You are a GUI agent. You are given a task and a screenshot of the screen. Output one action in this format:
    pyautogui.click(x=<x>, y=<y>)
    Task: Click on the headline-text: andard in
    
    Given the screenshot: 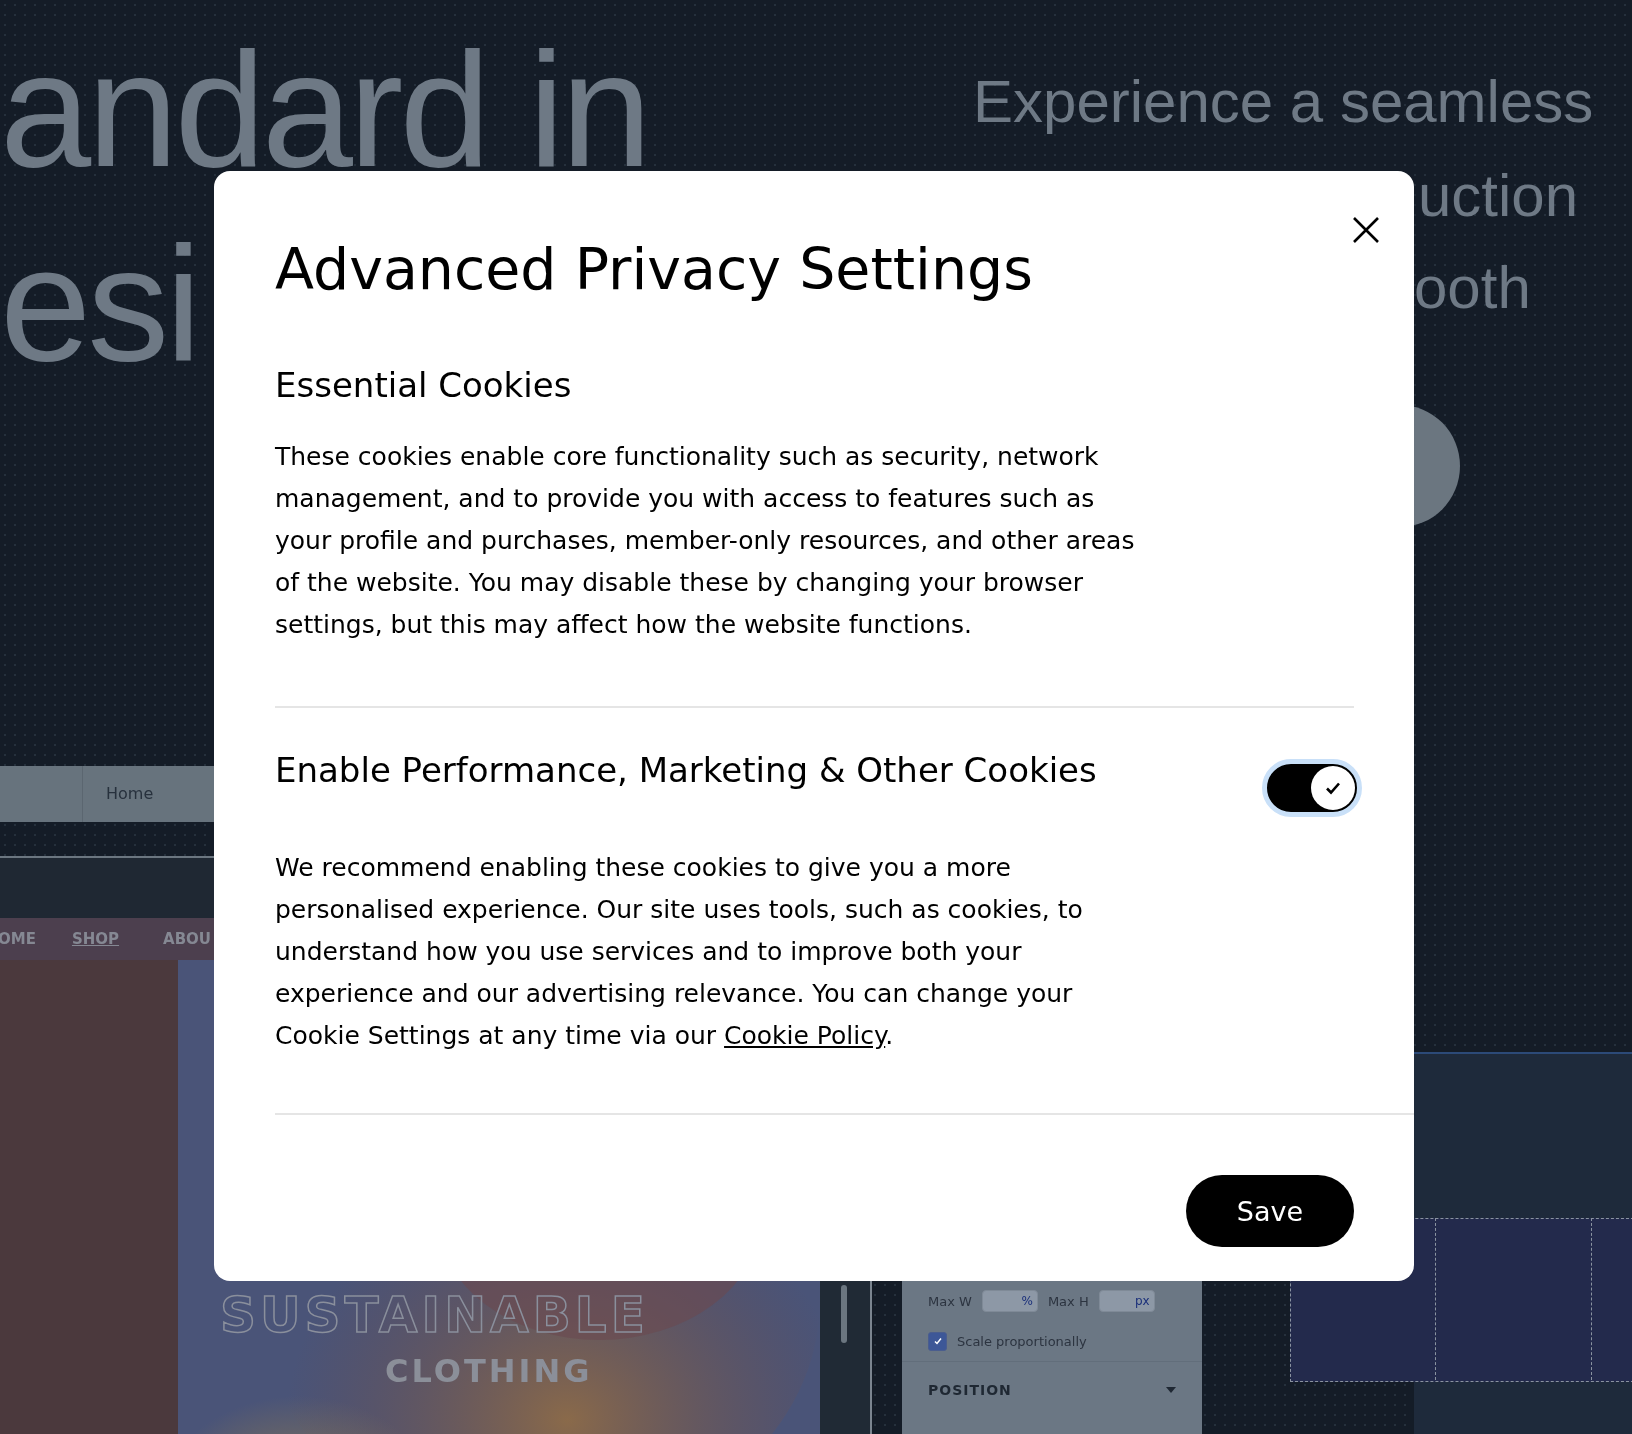 What is the action you would take?
    pyautogui.click(x=324, y=110)
    